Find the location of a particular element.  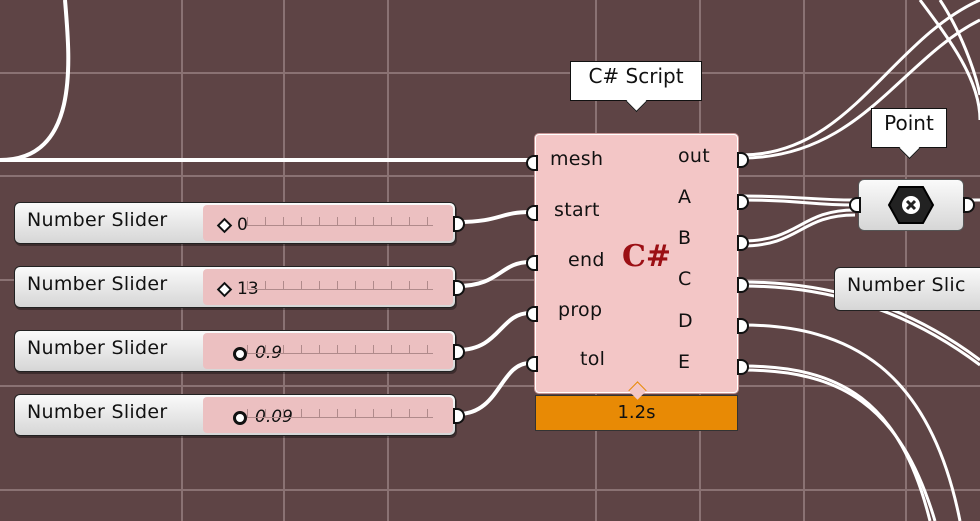

point-tooltip: Point is located at coordinates (909, 134).